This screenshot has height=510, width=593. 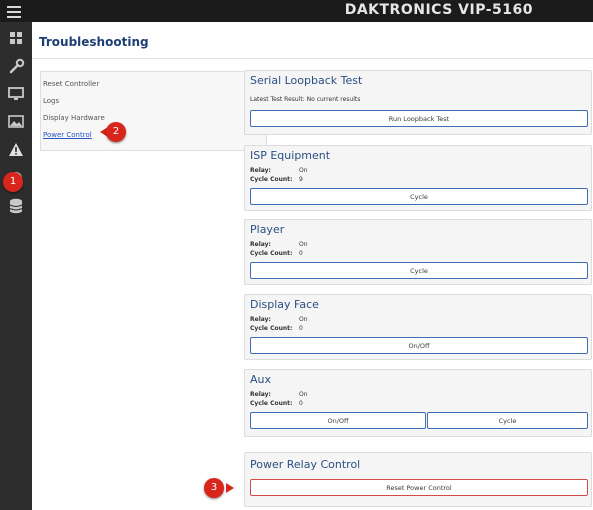 I want to click on player-cycle-count-label: Cycle Count:, so click(x=271, y=253).